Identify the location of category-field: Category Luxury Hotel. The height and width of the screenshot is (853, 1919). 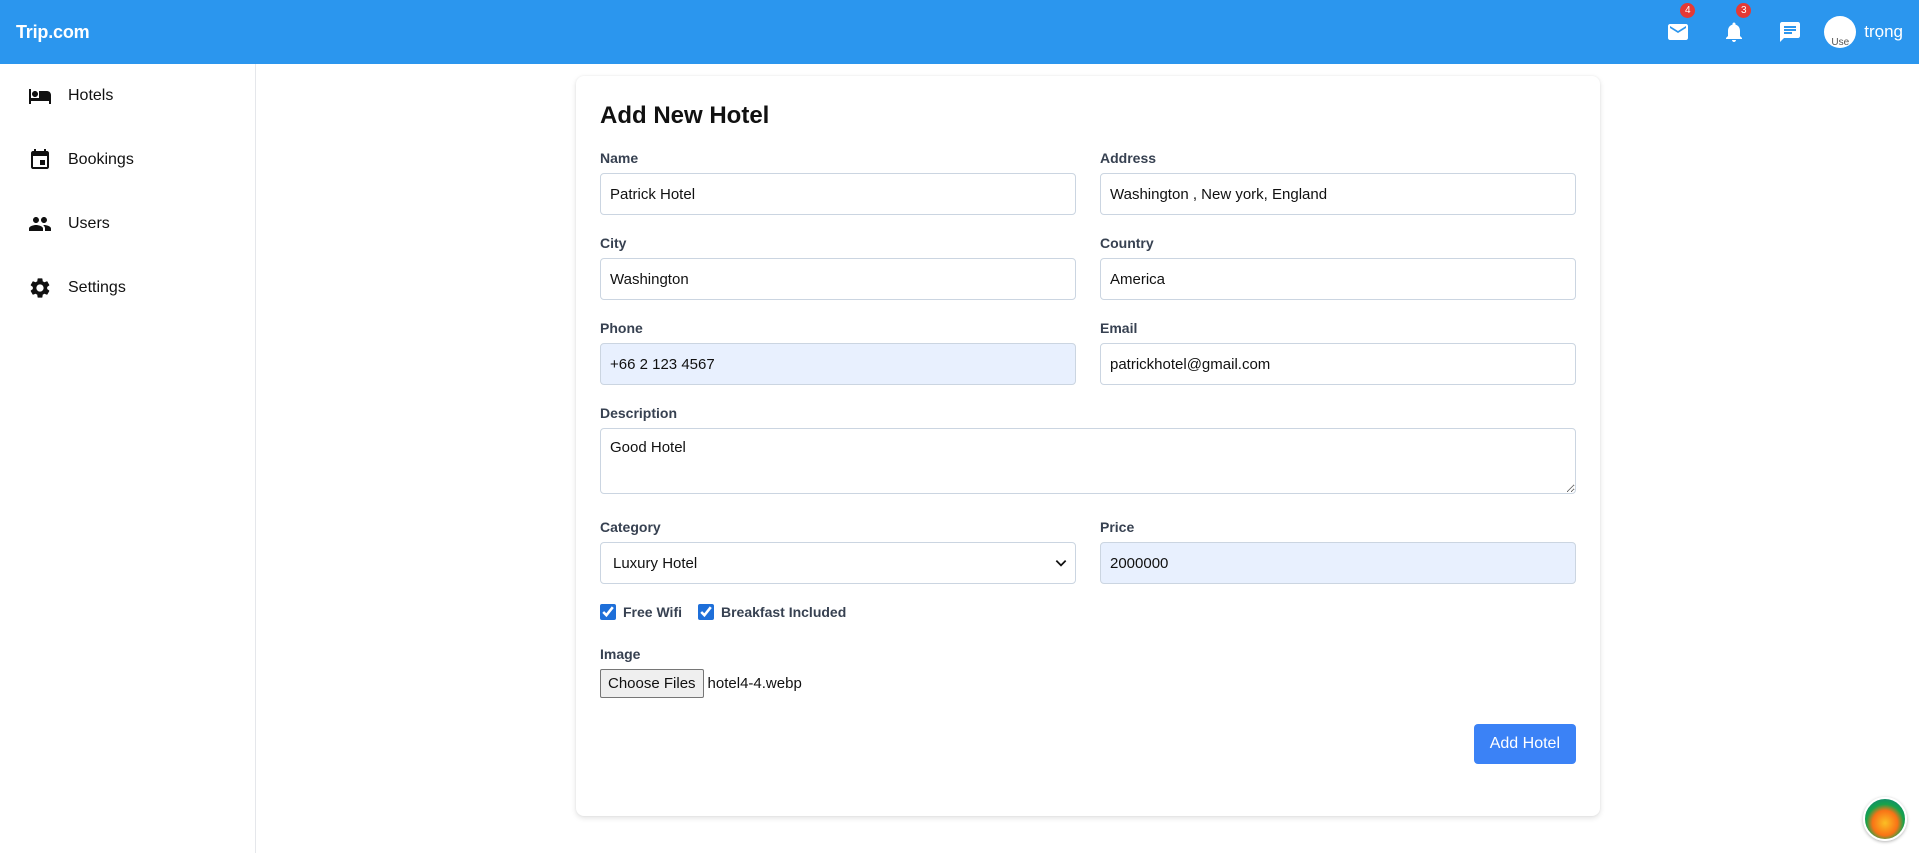
(838, 551).